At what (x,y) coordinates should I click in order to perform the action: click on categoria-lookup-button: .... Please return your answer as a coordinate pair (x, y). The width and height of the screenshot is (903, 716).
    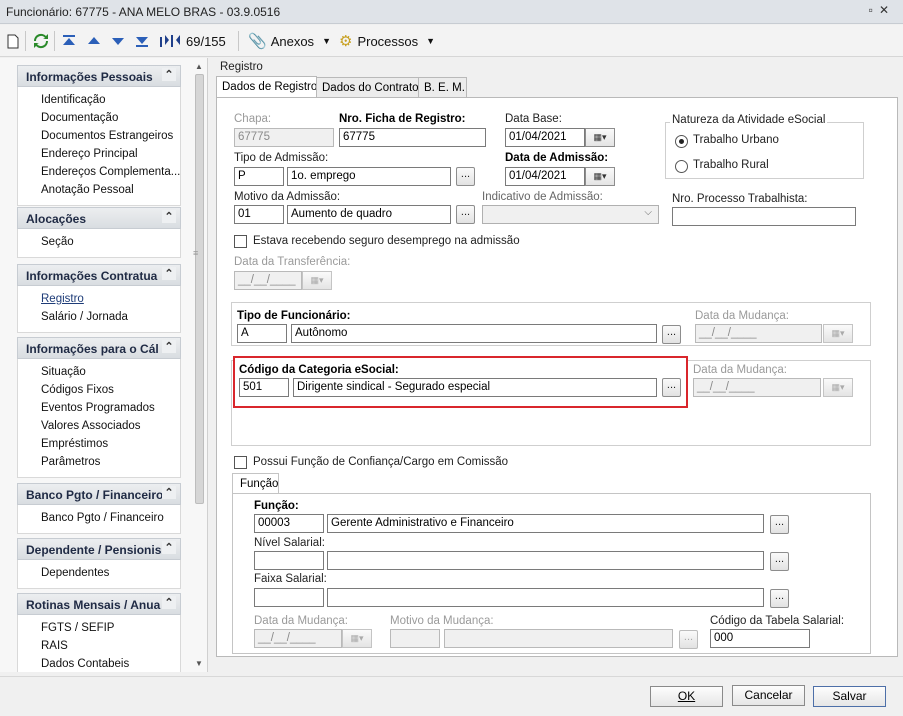
    Looking at the image, I should click on (671, 387).